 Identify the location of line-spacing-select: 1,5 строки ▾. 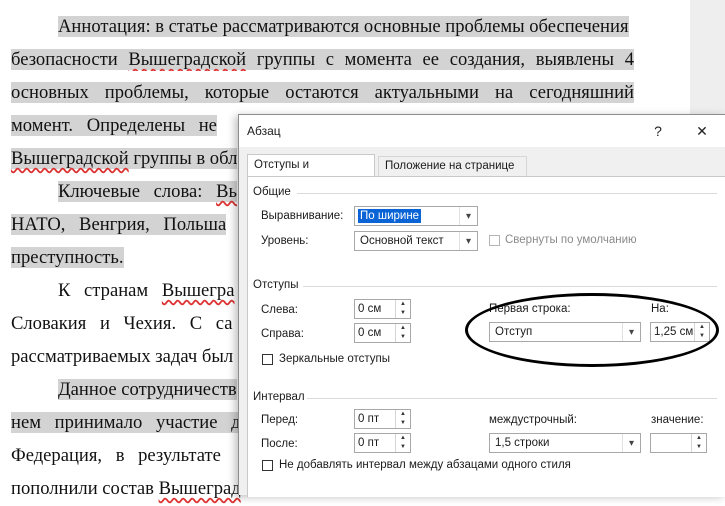
(565, 443).